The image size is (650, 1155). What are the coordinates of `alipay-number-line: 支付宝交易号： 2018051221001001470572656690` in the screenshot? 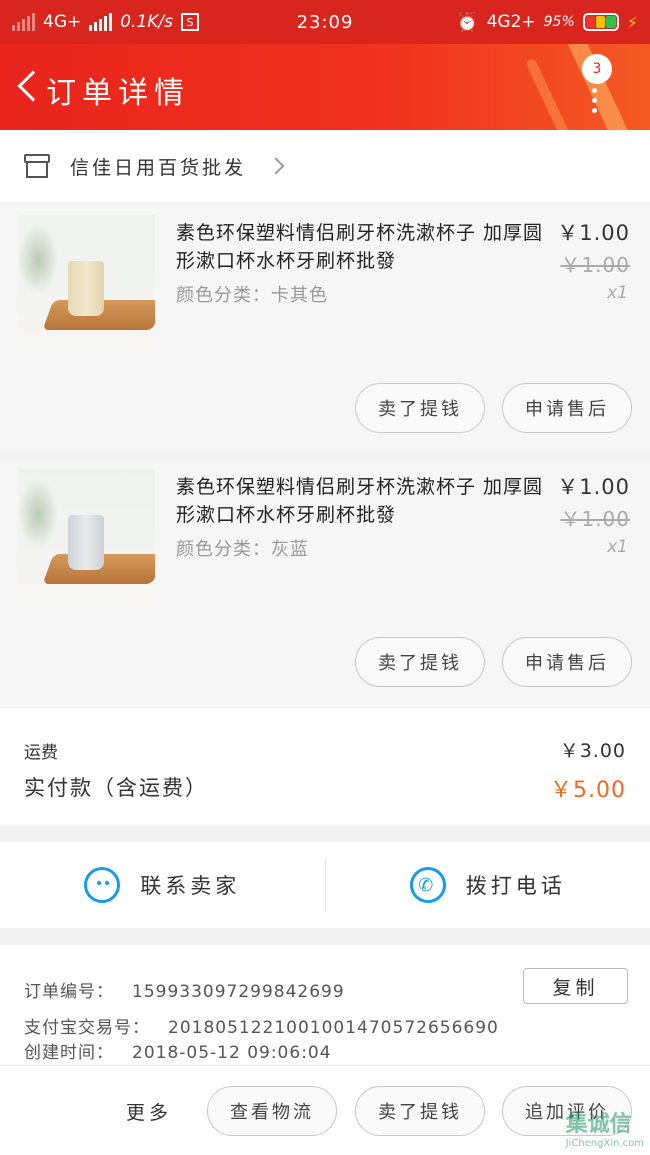 It's located at (261, 1025).